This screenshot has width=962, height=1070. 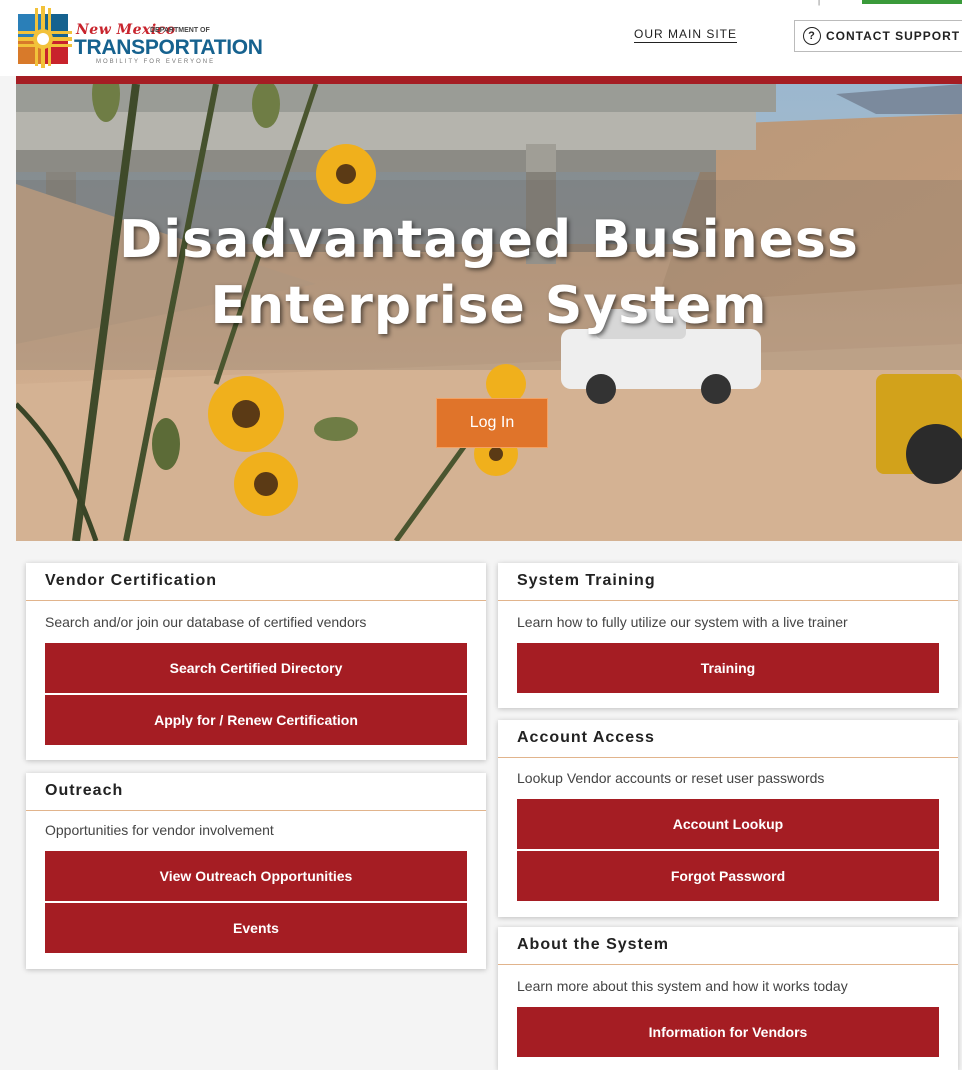 I want to click on forgot-password-button: Forgot Password, so click(x=728, y=876).